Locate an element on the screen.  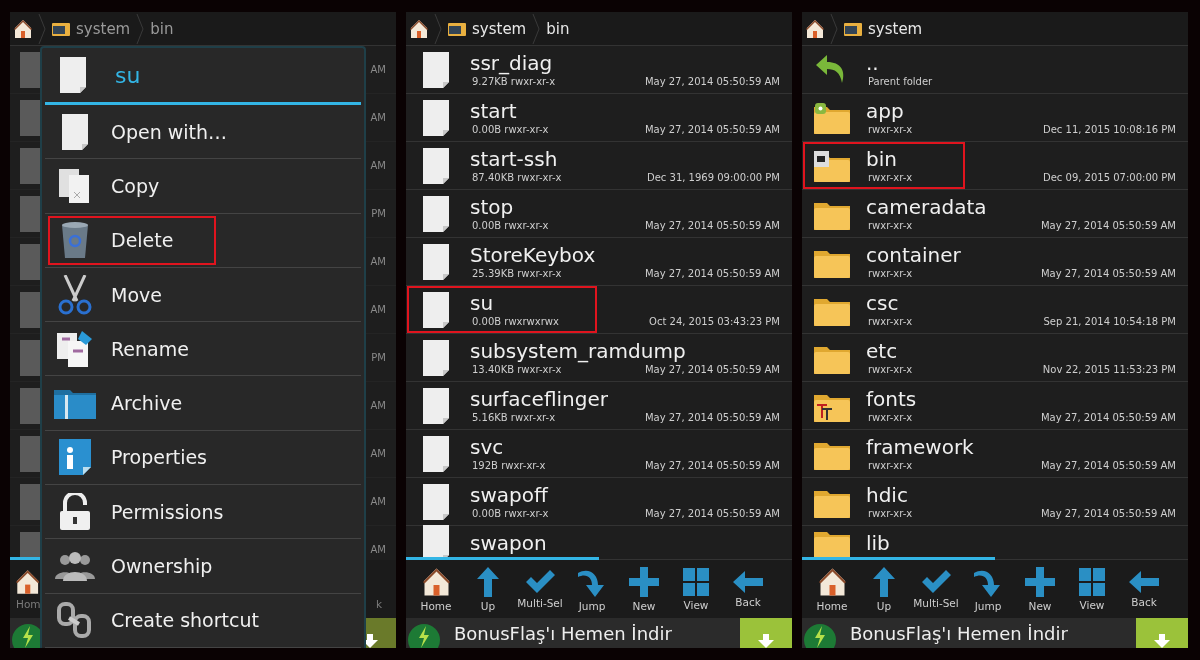
file-name: cameradata is located at coordinates (927, 206).